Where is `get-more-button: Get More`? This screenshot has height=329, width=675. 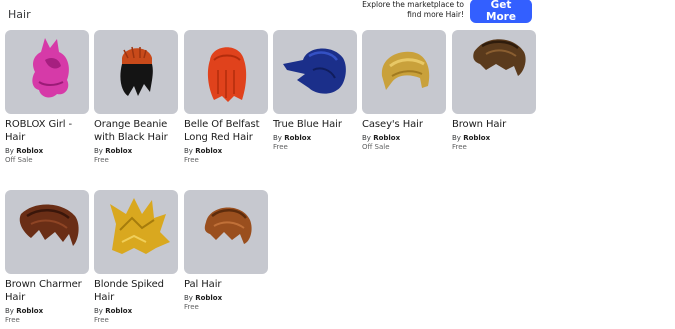 get-more-button: Get More is located at coordinates (501, 11).